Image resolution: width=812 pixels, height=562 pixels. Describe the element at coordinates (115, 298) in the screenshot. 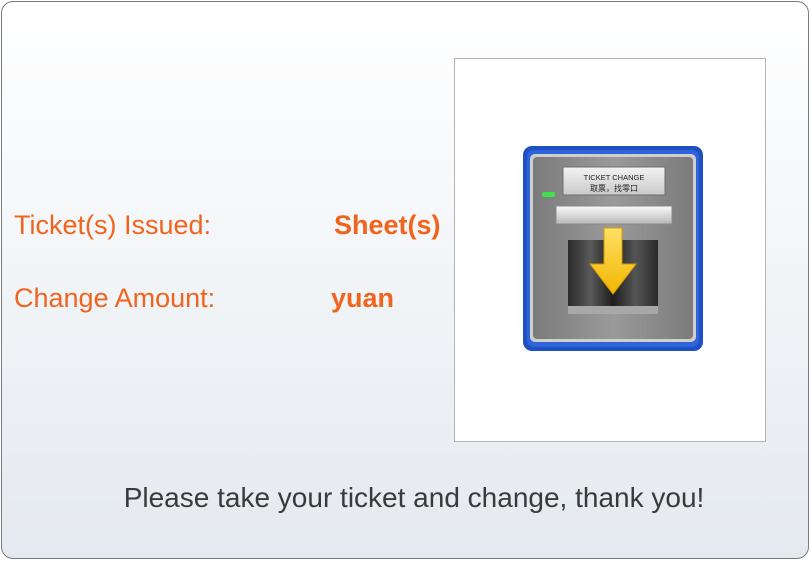

I see `change-amount-label: Change Amount:` at that location.